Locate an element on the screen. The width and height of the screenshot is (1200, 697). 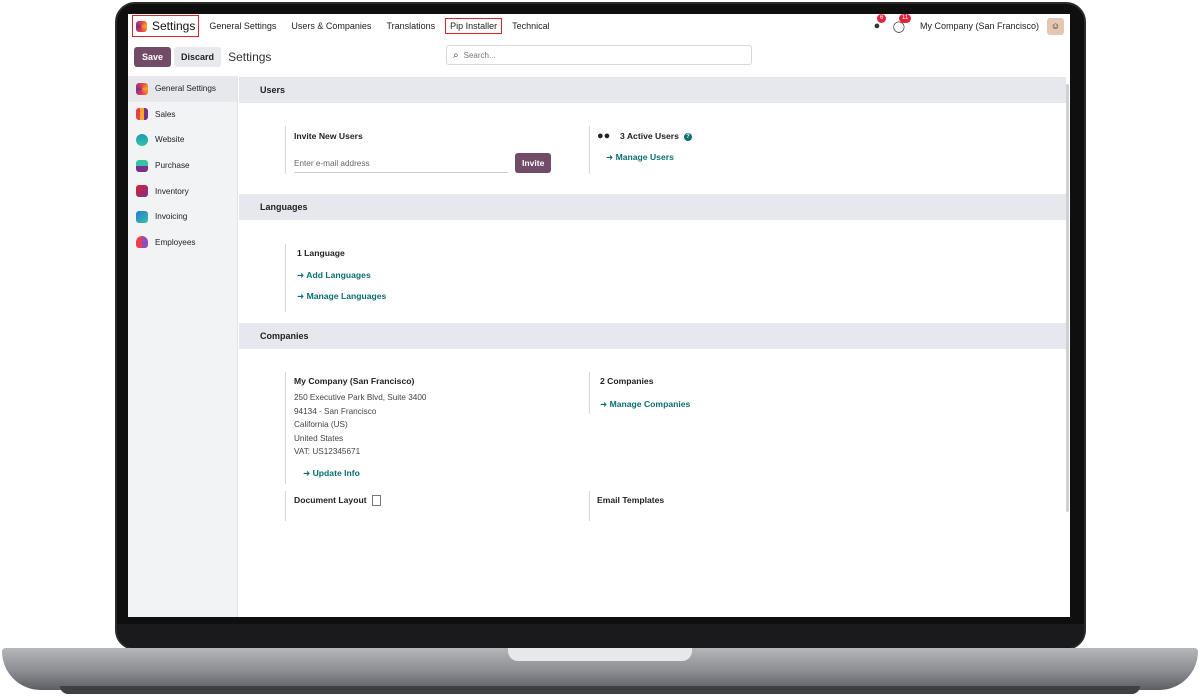
sidebar-item-invoicing: Invoicing is located at coordinates (182, 217).